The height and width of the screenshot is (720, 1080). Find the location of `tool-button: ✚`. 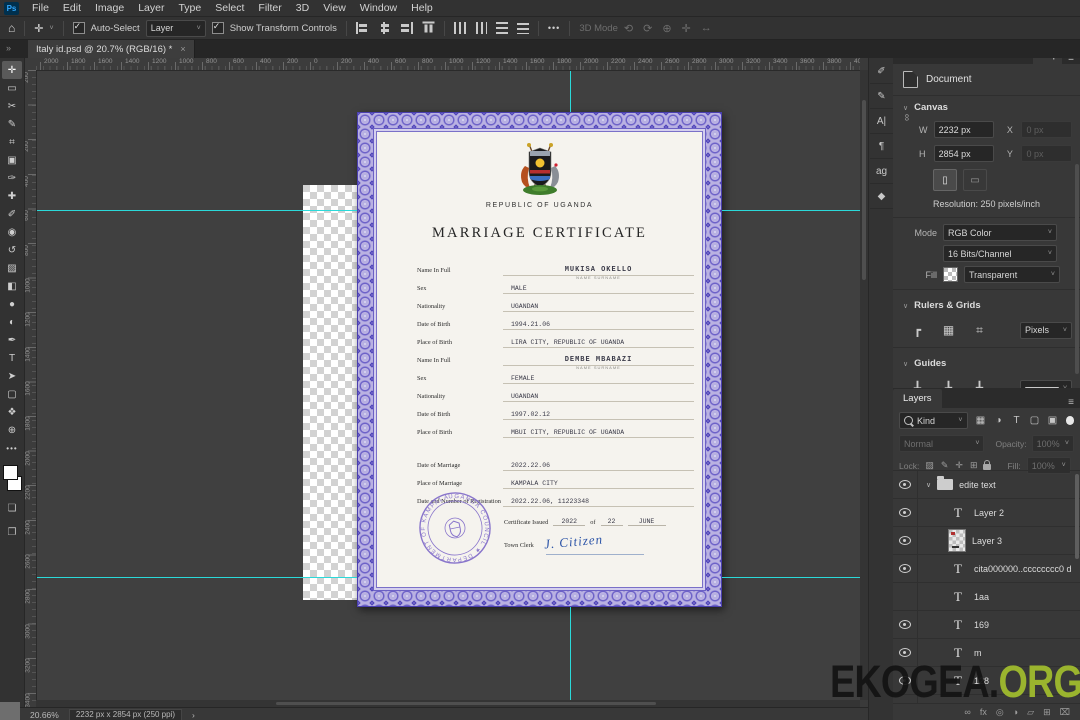

tool-button: ✚ is located at coordinates (12, 196).